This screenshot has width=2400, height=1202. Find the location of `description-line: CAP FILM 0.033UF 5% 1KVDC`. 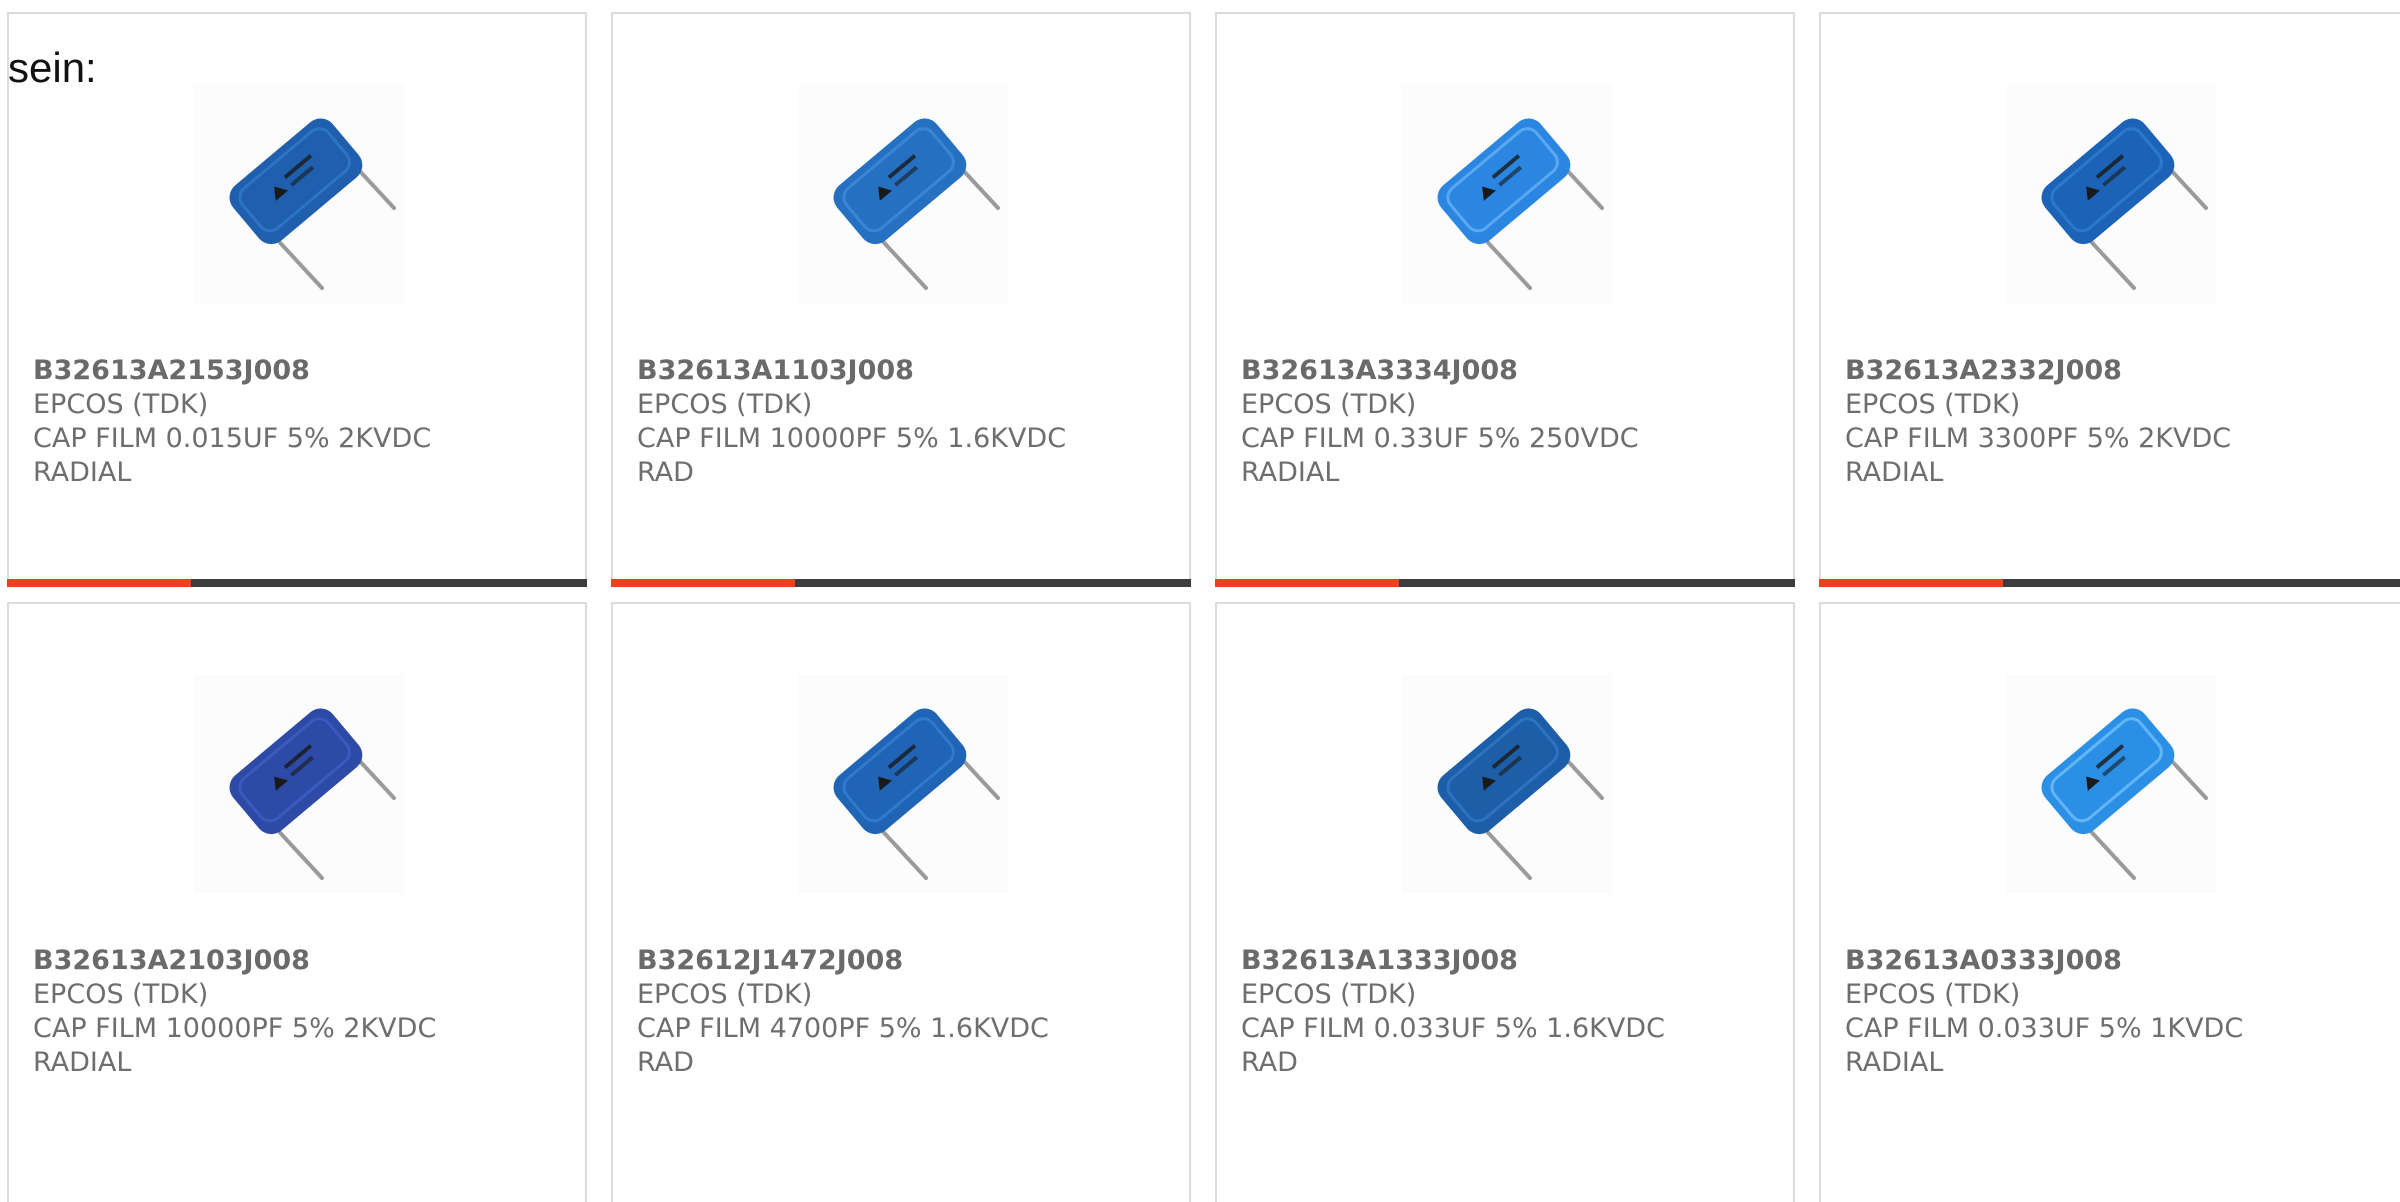

description-line: CAP FILM 0.033UF 5% 1KVDC is located at coordinates (2044, 1028).